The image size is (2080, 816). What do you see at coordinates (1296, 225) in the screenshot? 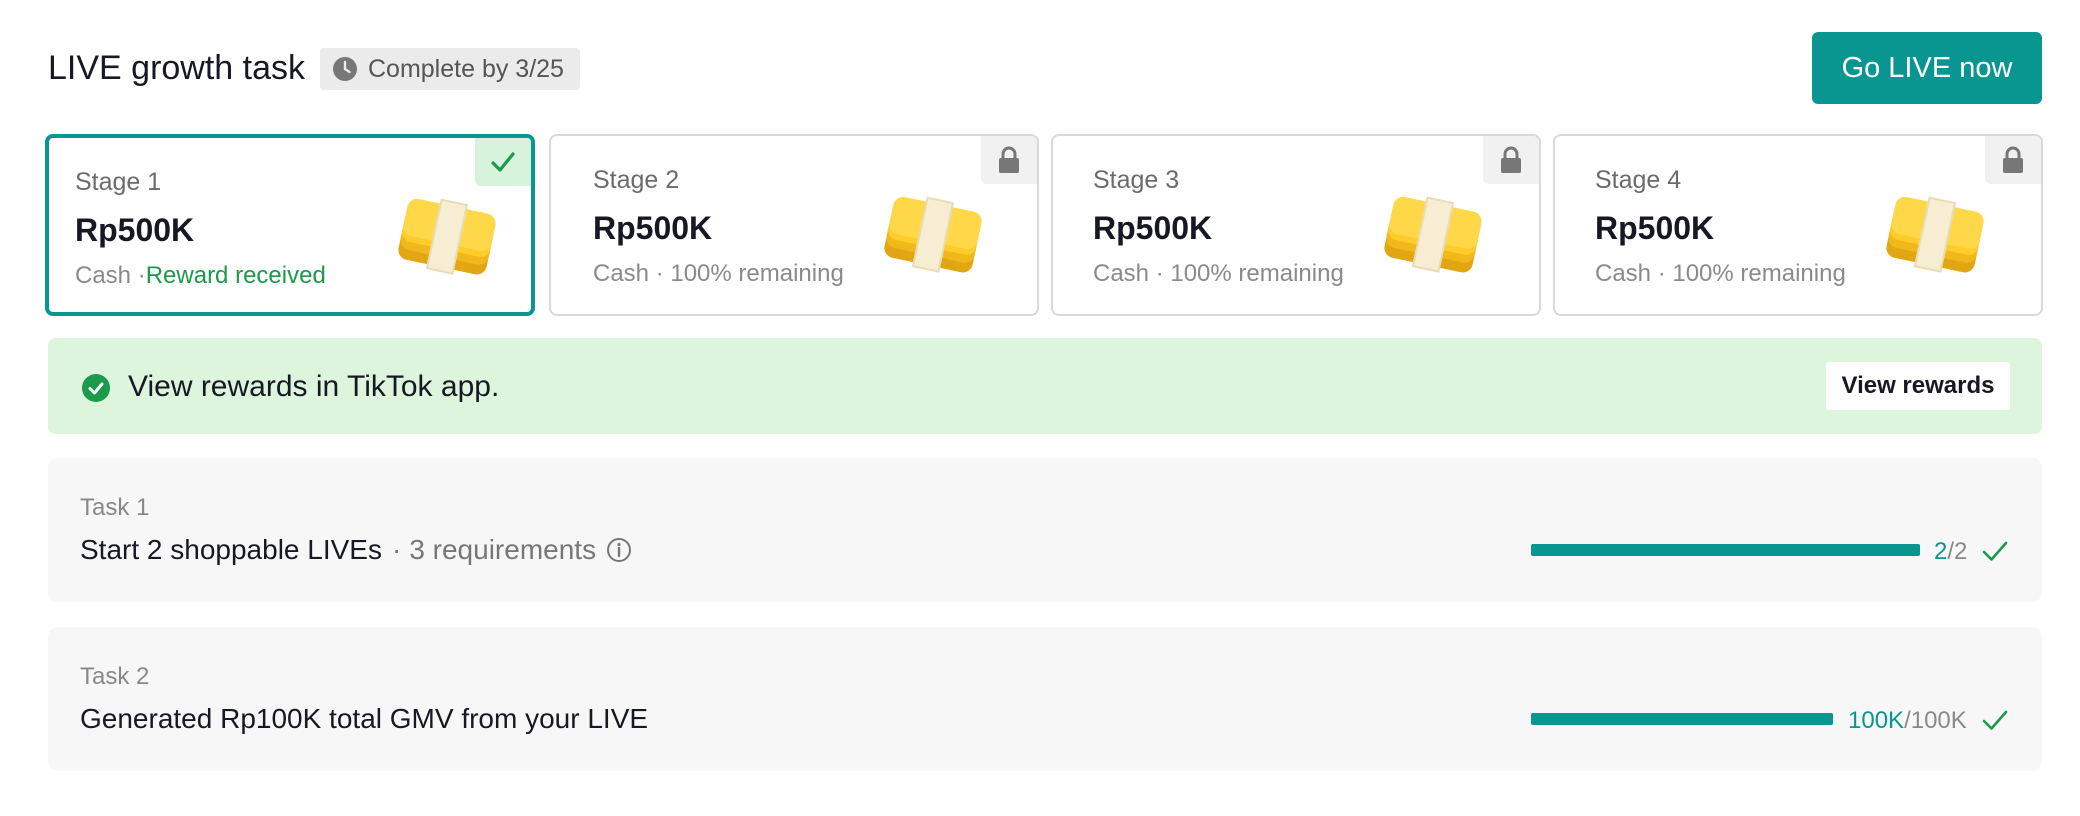
I see `stage-card-3: Stage 3 Rp500K Cash · 100% remaining` at bounding box center [1296, 225].